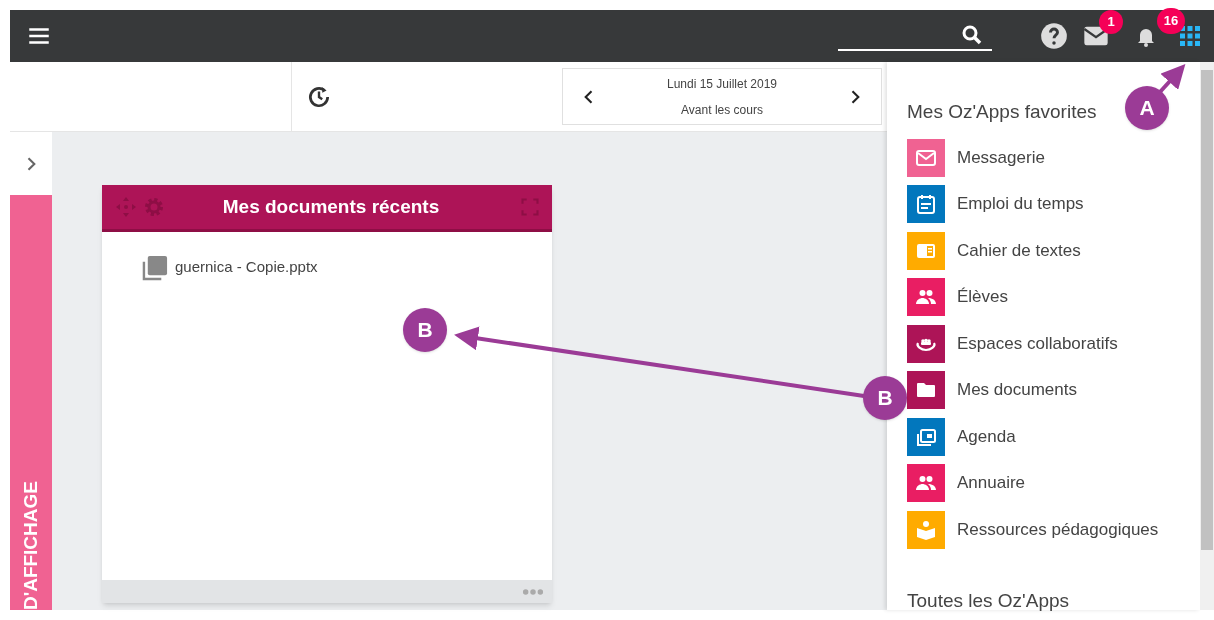  Describe the element at coordinates (988, 600) in the screenshot. I see `all-apps-heading: Toutes les Oz'Apps` at that location.